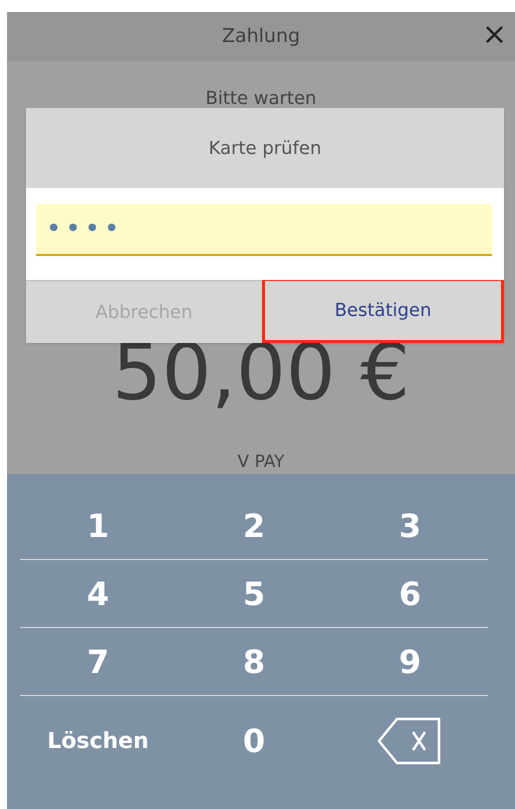 The image size is (515, 809). What do you see at coordinates (261, 99) in the screenshot?
I see `status-text: Bitte warten` at bounding box center [261, 99].